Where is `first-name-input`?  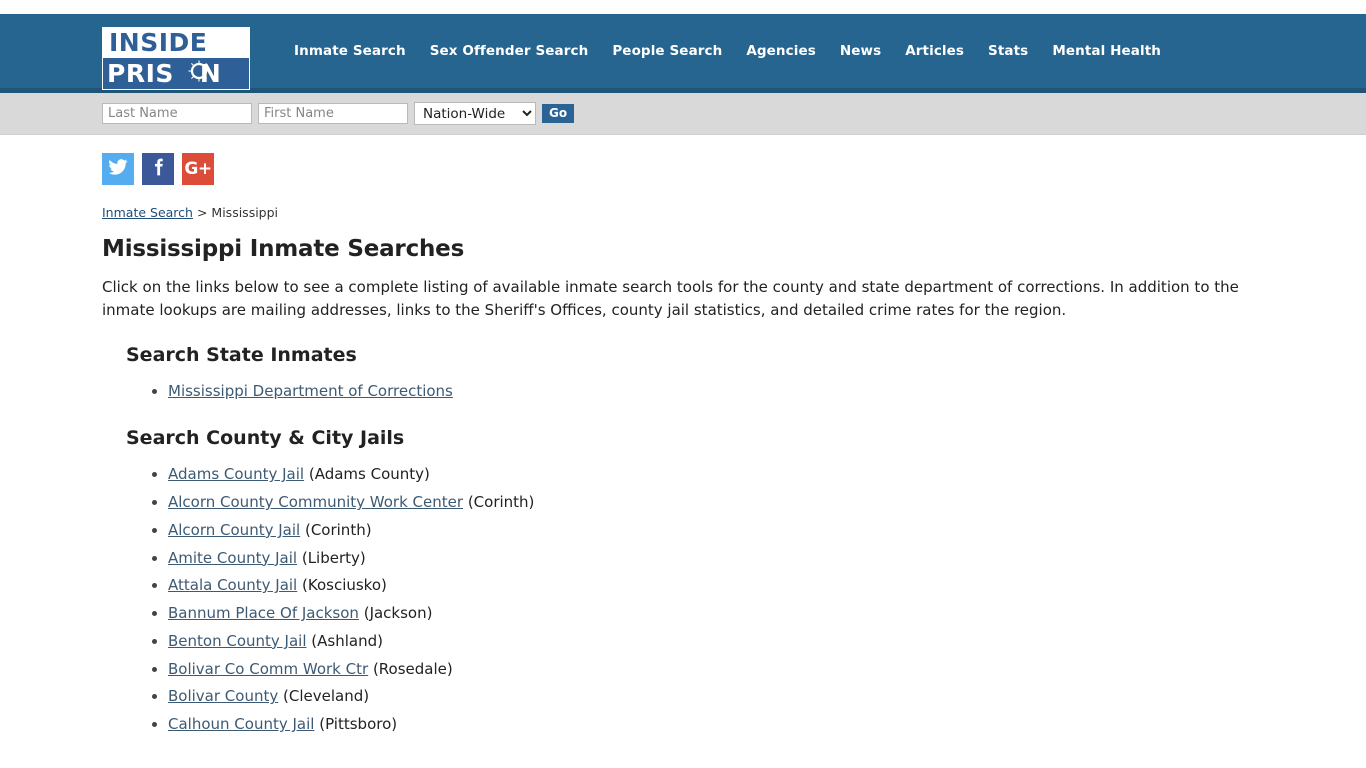
first-name-input is located at coordinates (333, 113).